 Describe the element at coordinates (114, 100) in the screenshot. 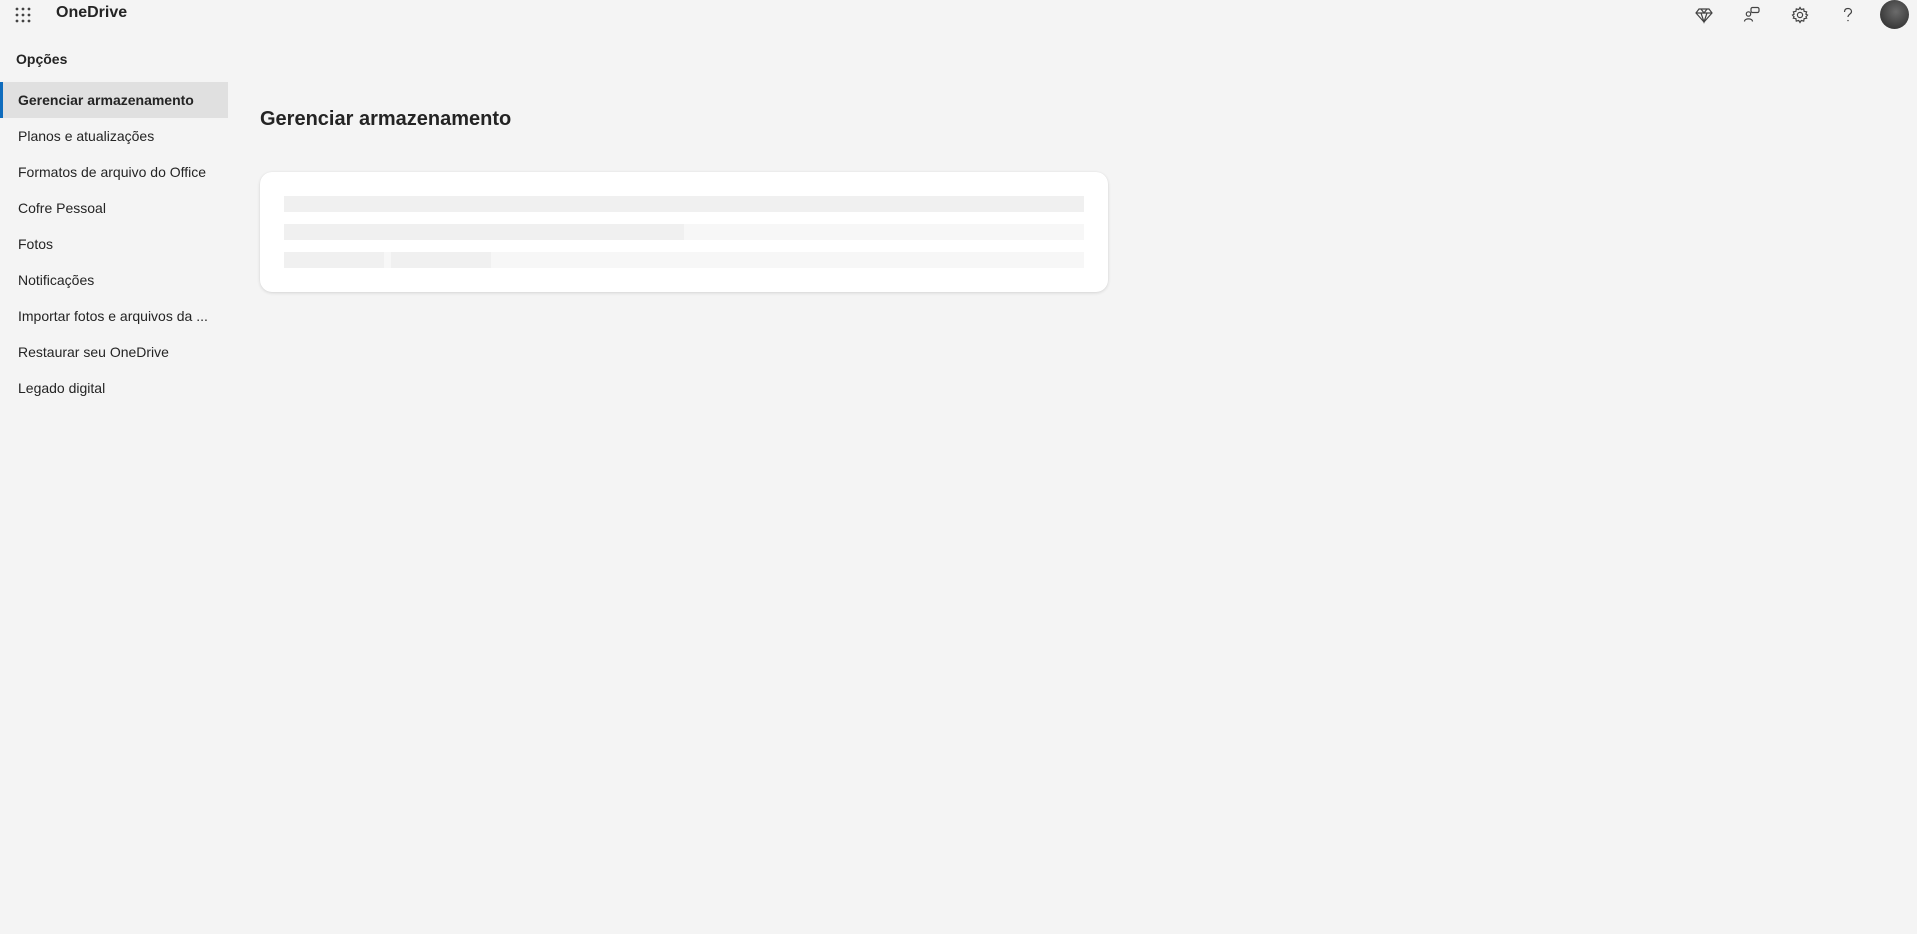

I see `sidebar-item-manage-storage: Gerenciar armazenamento` at that location.